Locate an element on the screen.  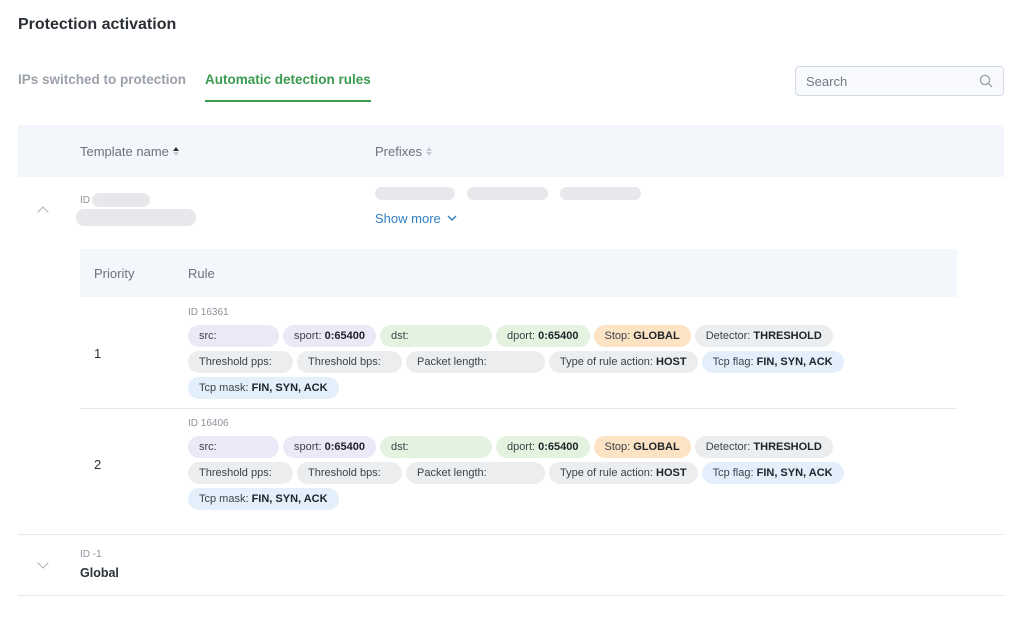
sort-ascending-icon is located at coordinates (175, 151).